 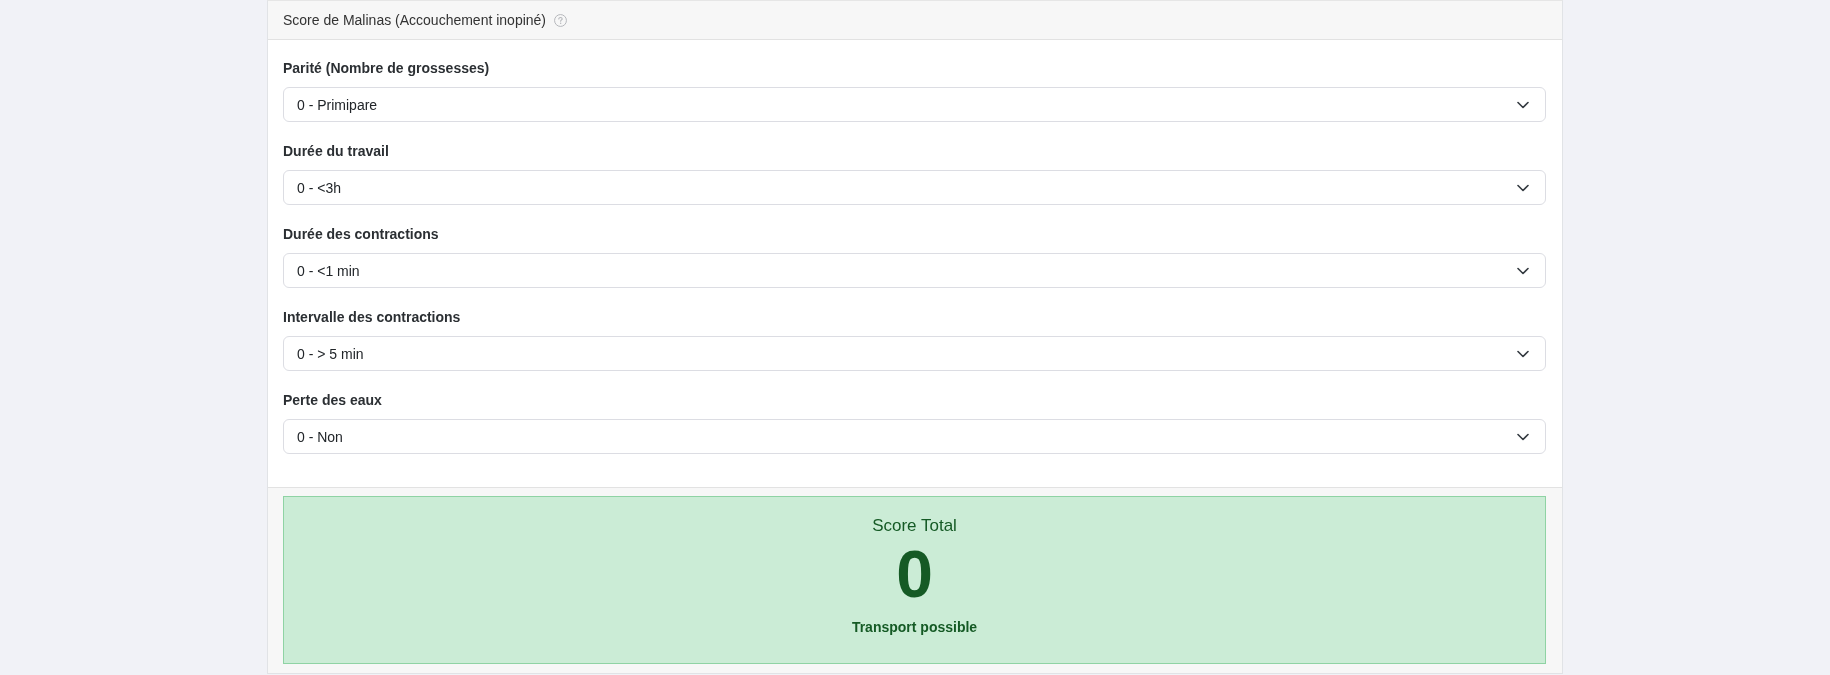 I want to click on result-title: Score Total, so click(x=914, y=526).